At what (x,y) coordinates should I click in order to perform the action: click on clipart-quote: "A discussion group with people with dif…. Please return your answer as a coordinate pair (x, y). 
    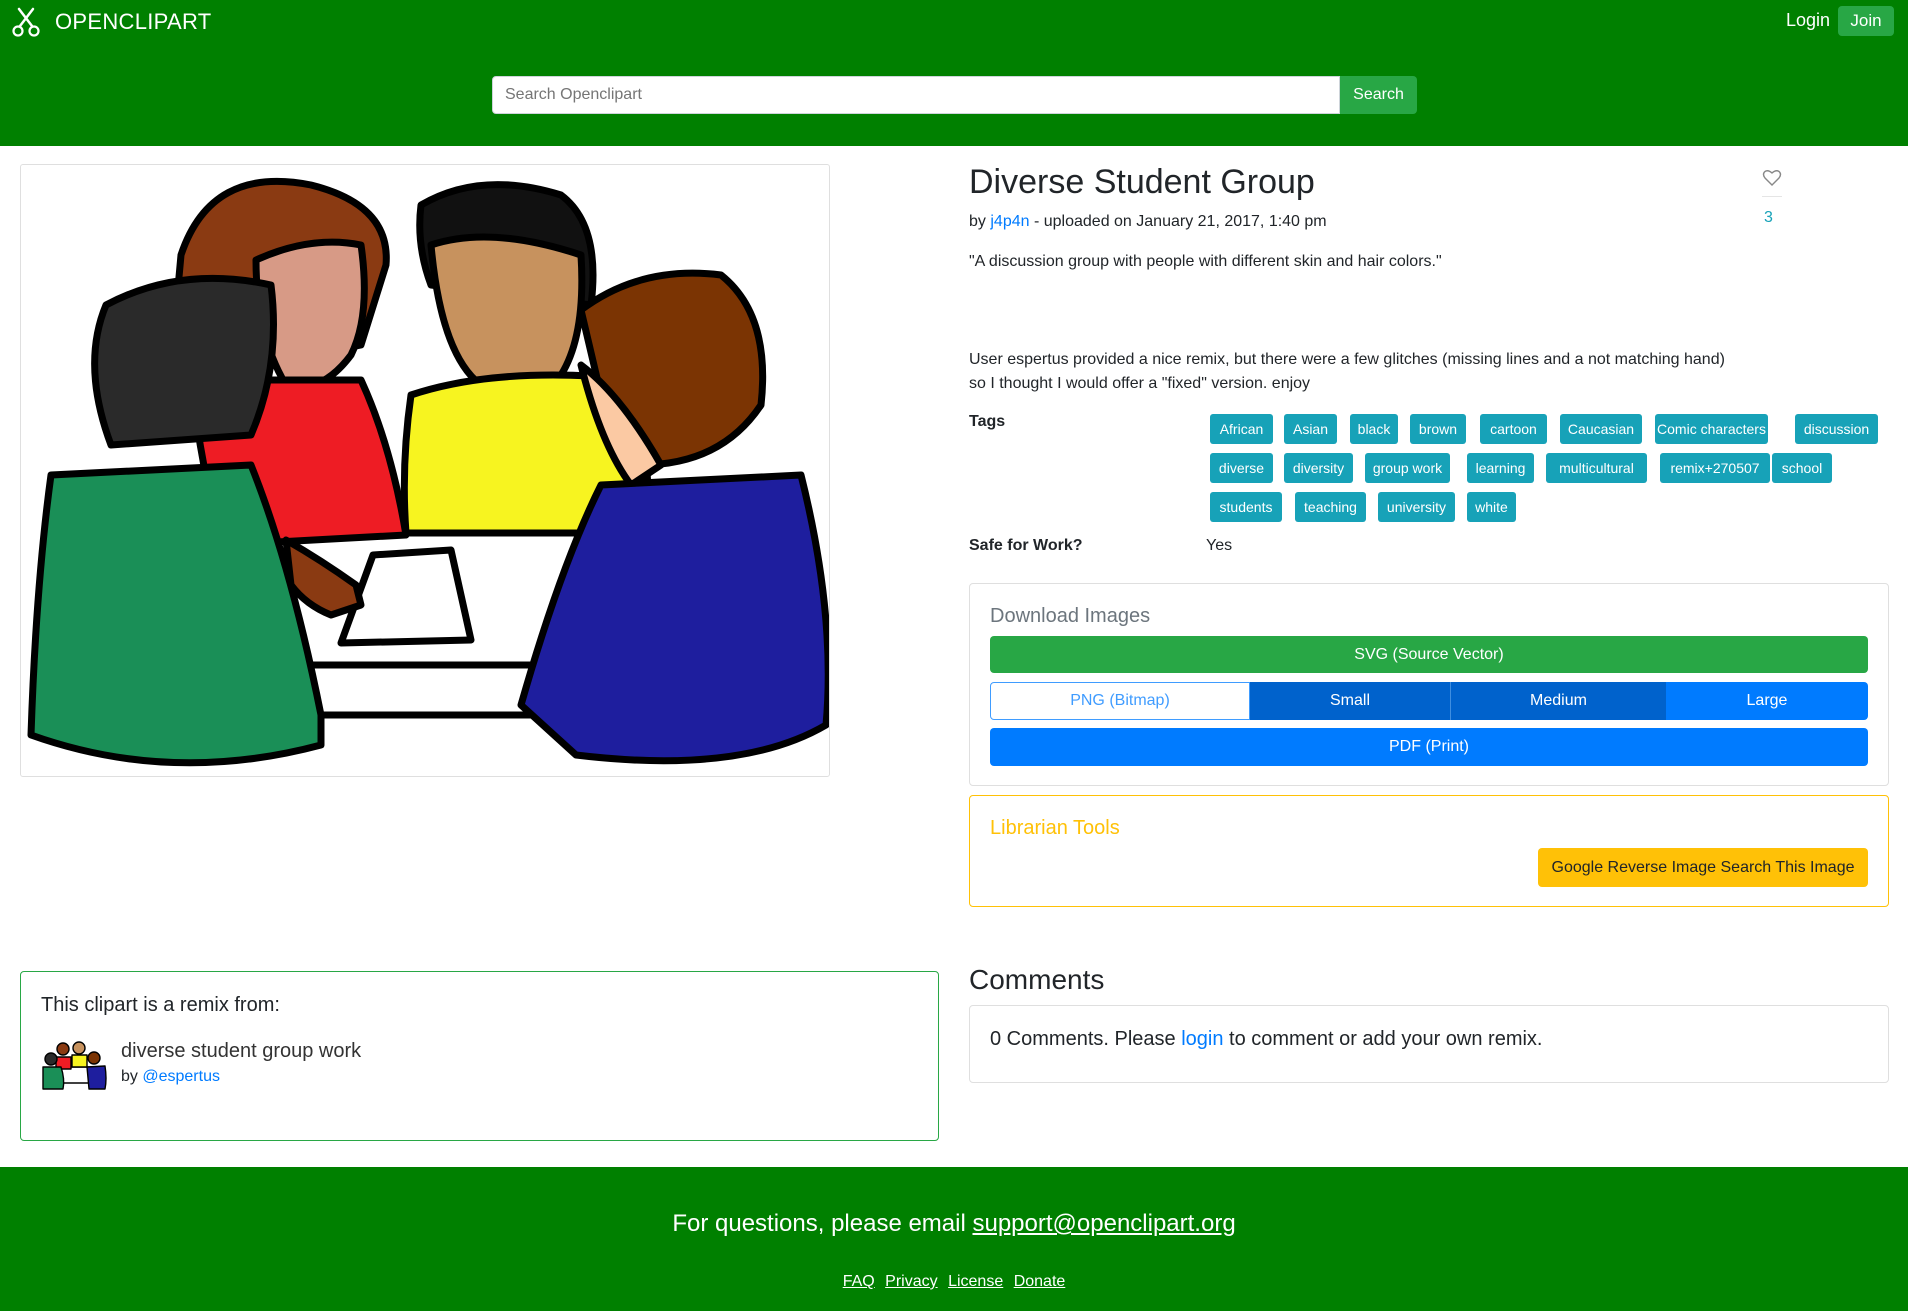
    Looking at the image, I should click on (1205, 261).